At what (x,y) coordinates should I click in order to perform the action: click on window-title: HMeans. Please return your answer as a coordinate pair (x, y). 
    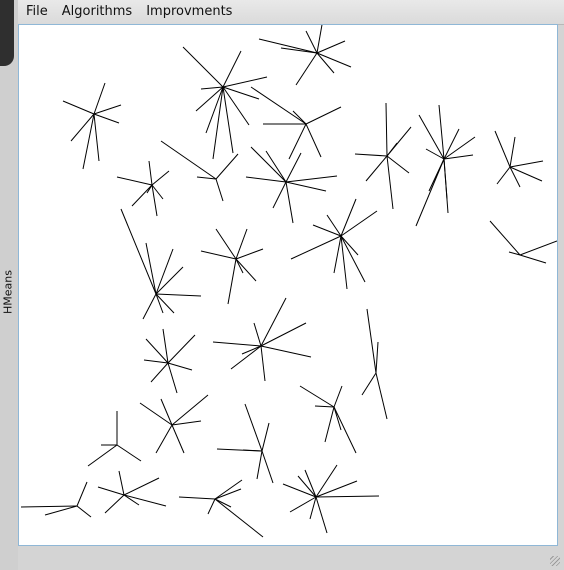
    Looking at the image, I should click on (8, 292).